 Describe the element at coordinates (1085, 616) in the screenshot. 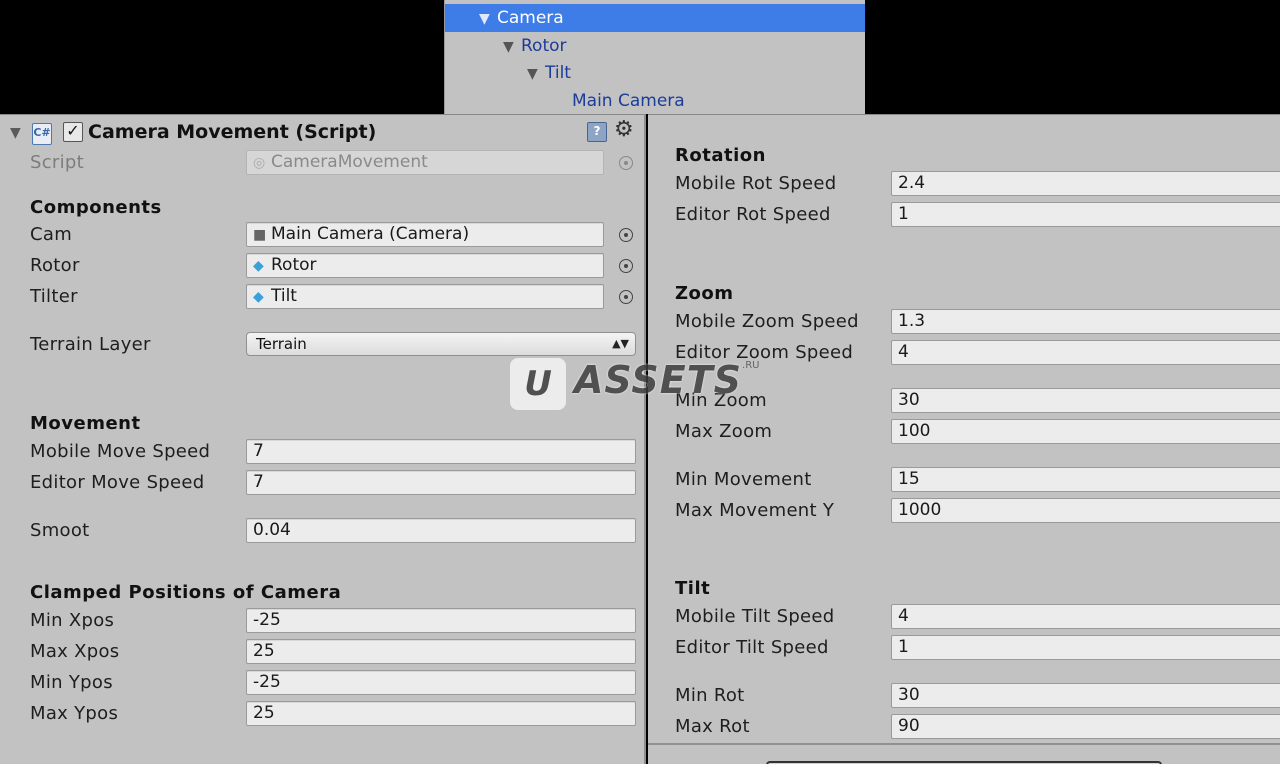

I see `mobile-tilt-speed-input: 4` at that location.